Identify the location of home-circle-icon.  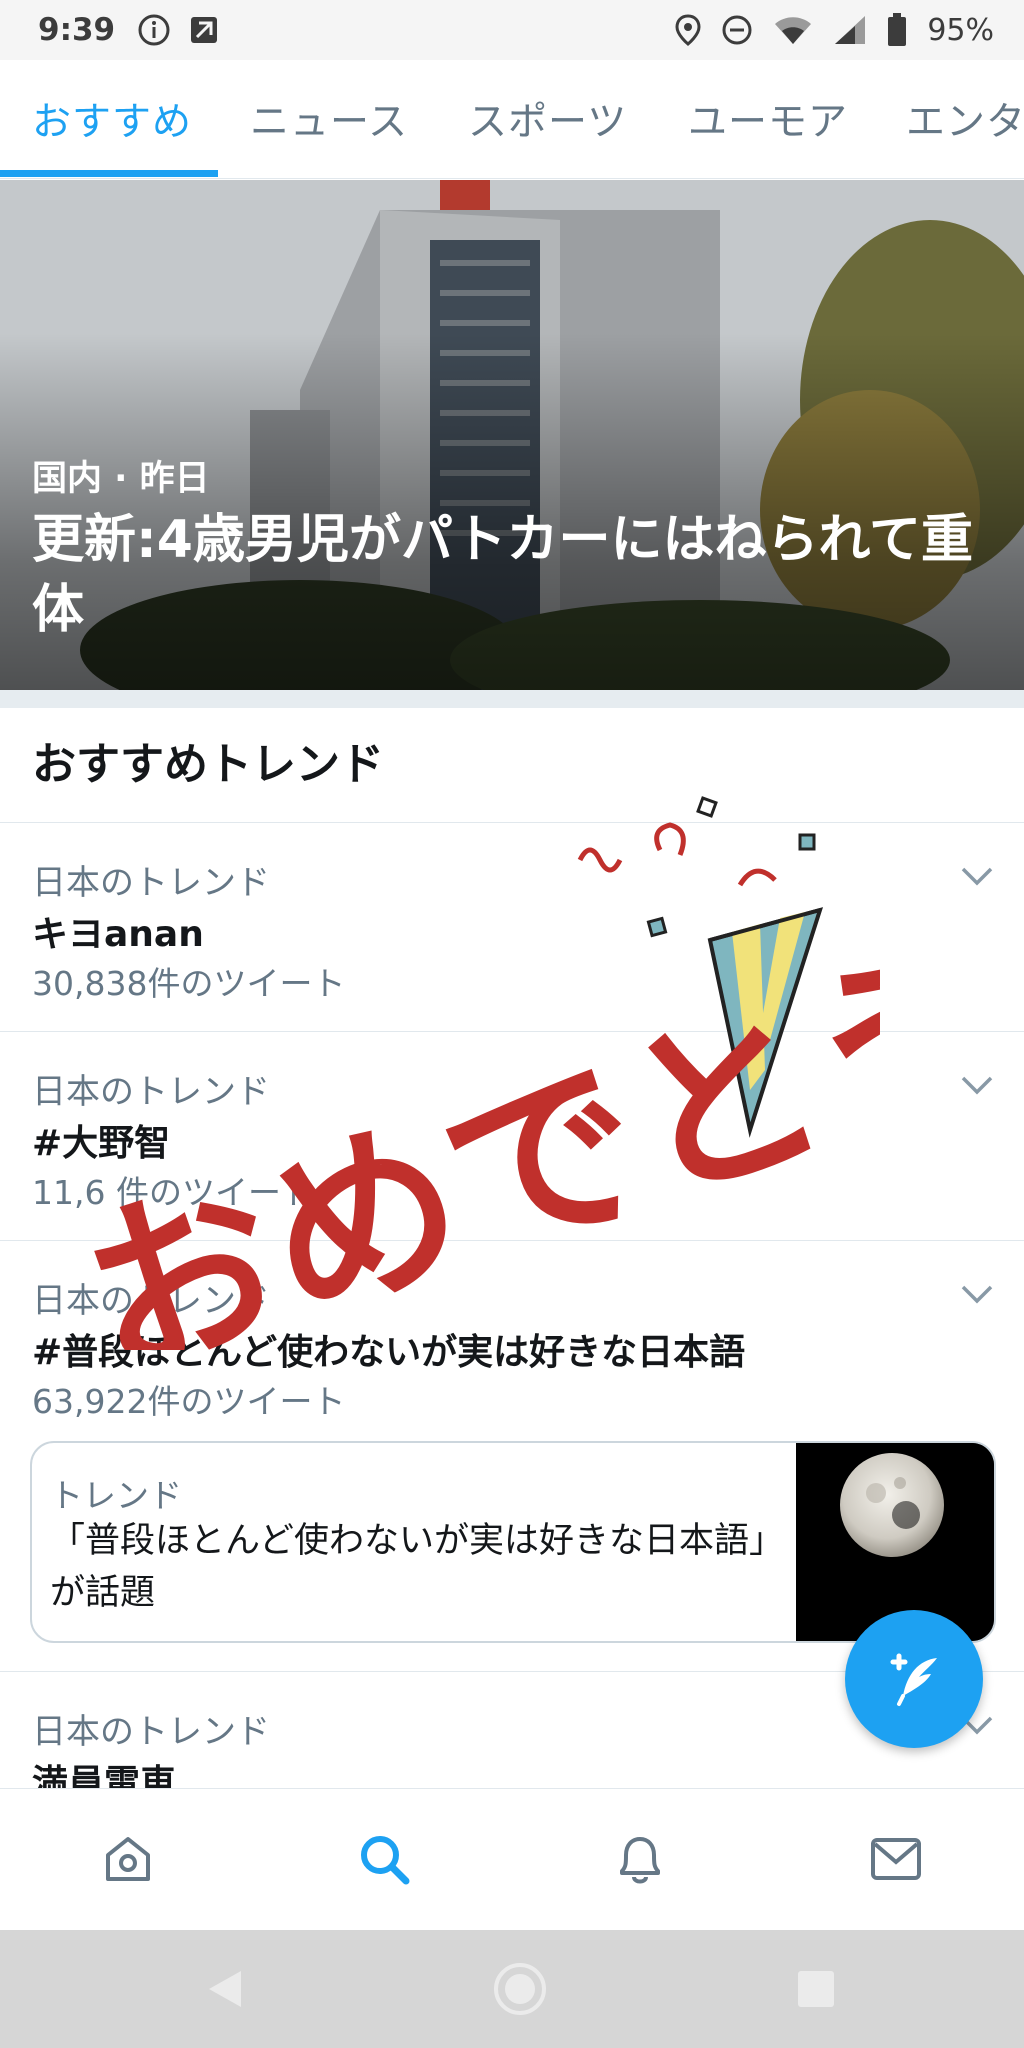
(520, 1989).